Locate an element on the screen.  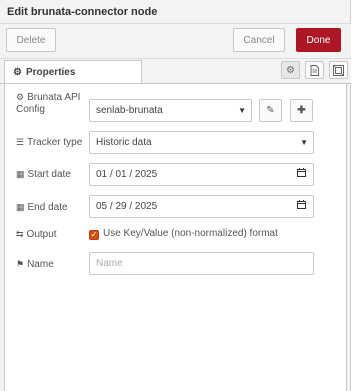
config-select: senlab-brunata ▼ is located at coordinates (170, 110).